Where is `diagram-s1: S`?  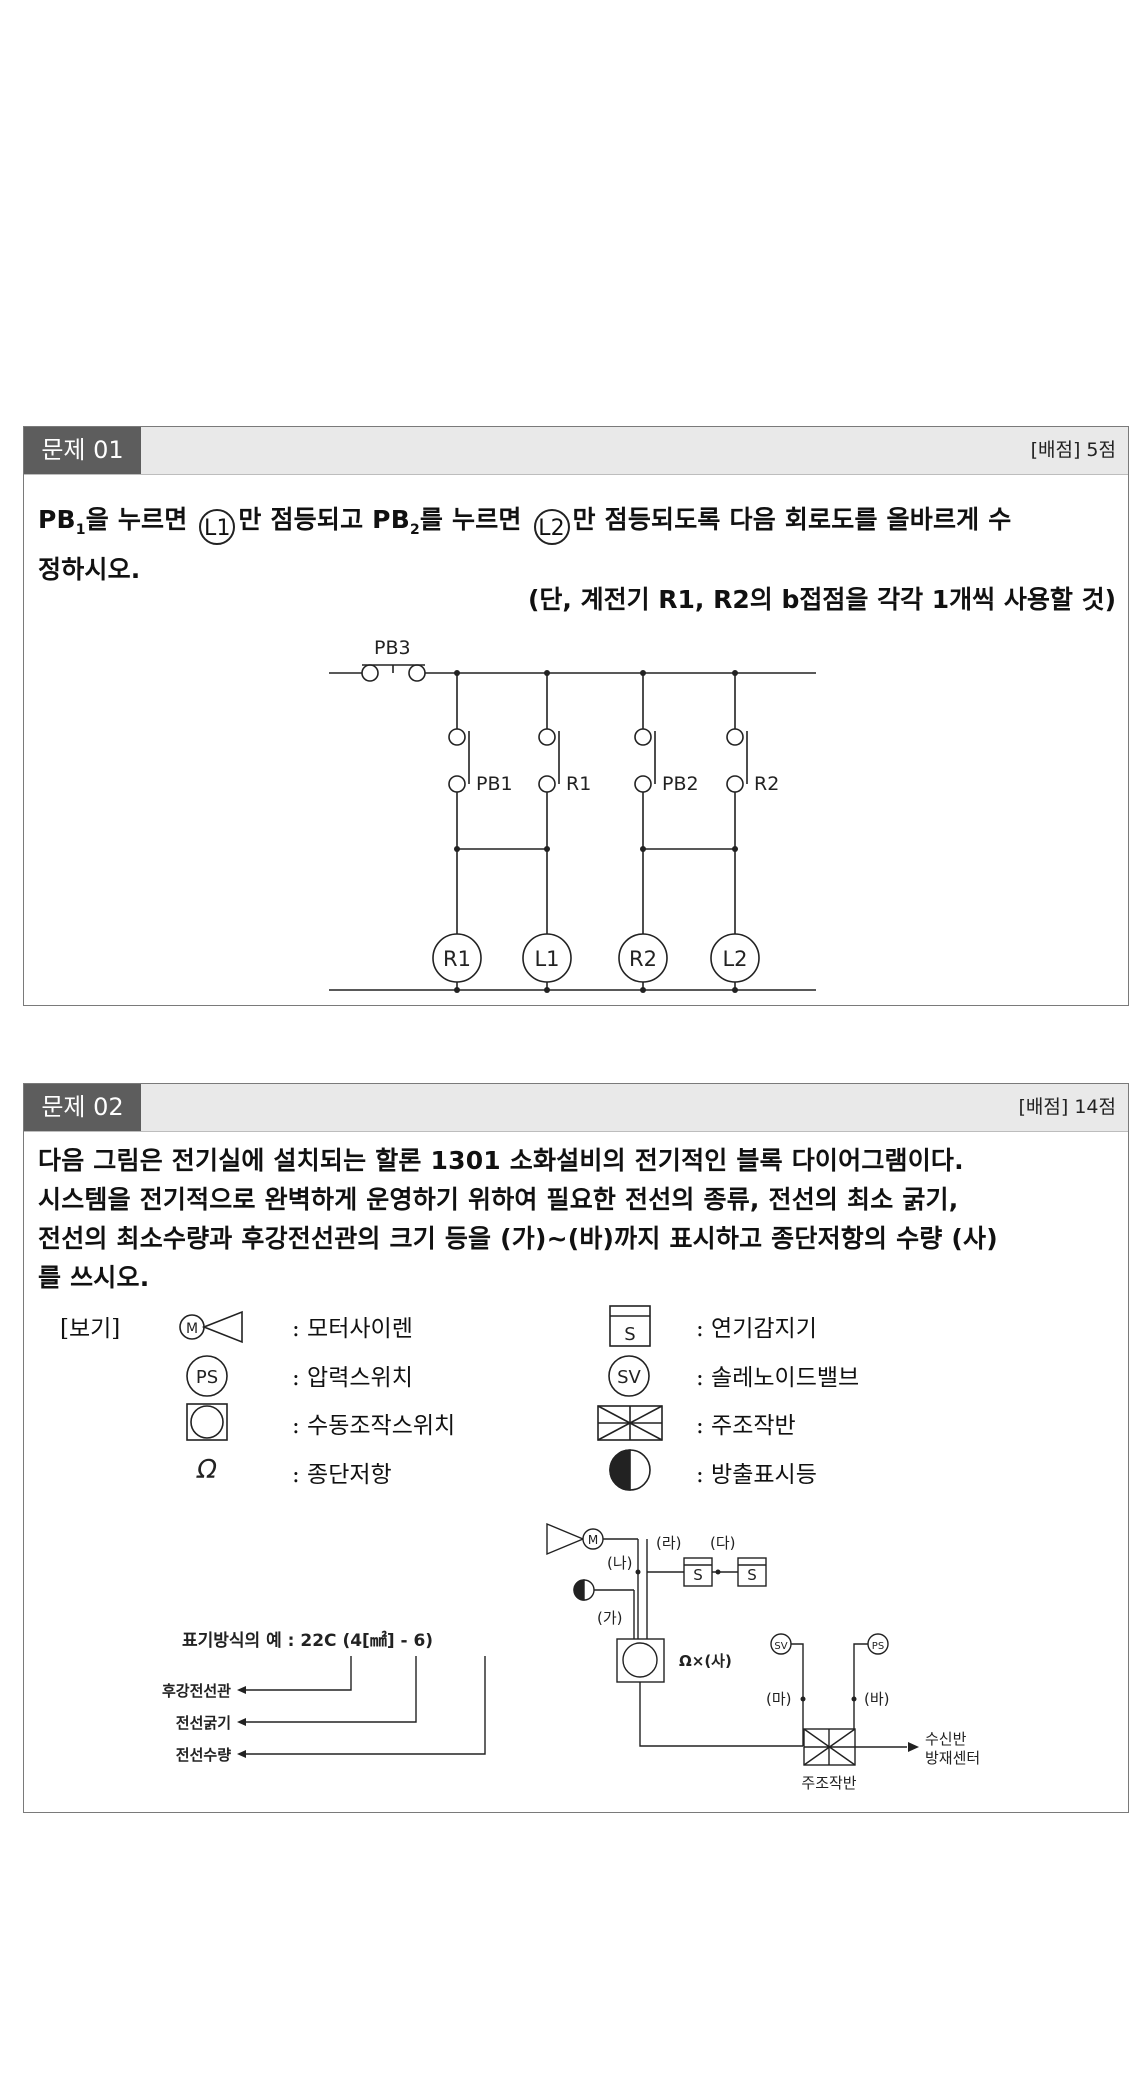
diagram-s1: S is located at coordinates (698, 1575).